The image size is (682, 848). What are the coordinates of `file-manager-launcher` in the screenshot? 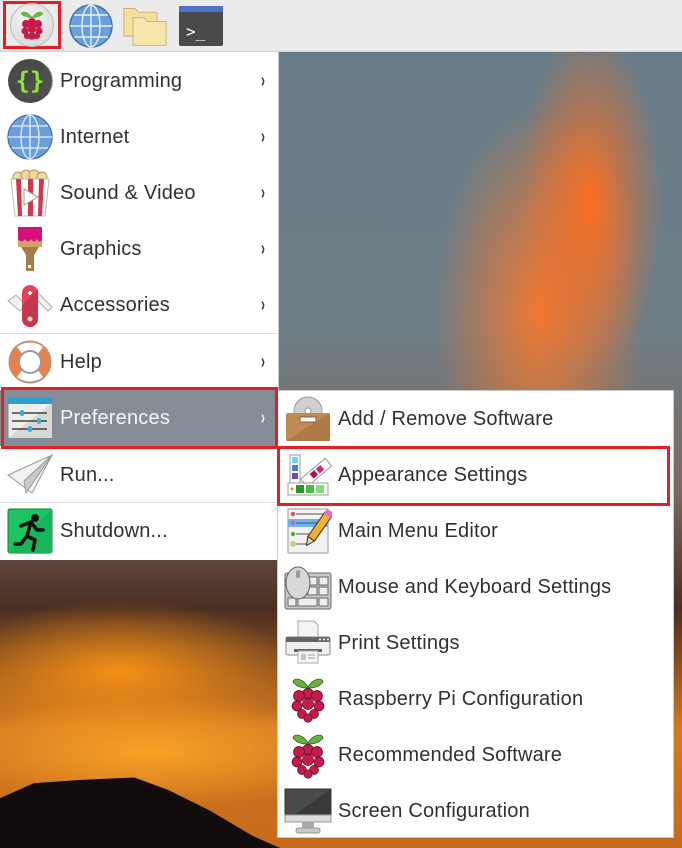 It's located at (145, 26).